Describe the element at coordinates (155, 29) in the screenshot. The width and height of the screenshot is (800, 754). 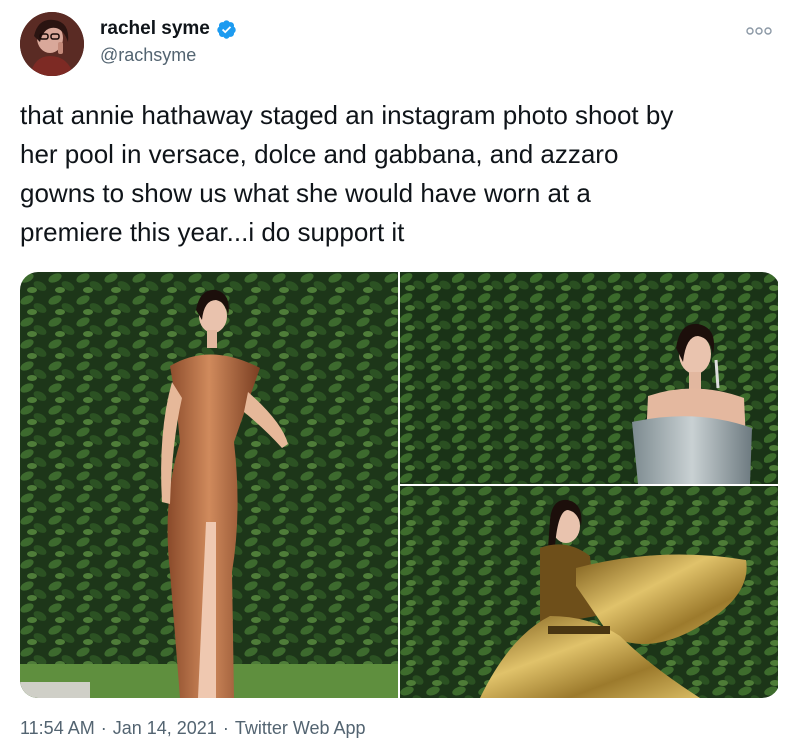
I see `display-name: rachel syme` at that location.